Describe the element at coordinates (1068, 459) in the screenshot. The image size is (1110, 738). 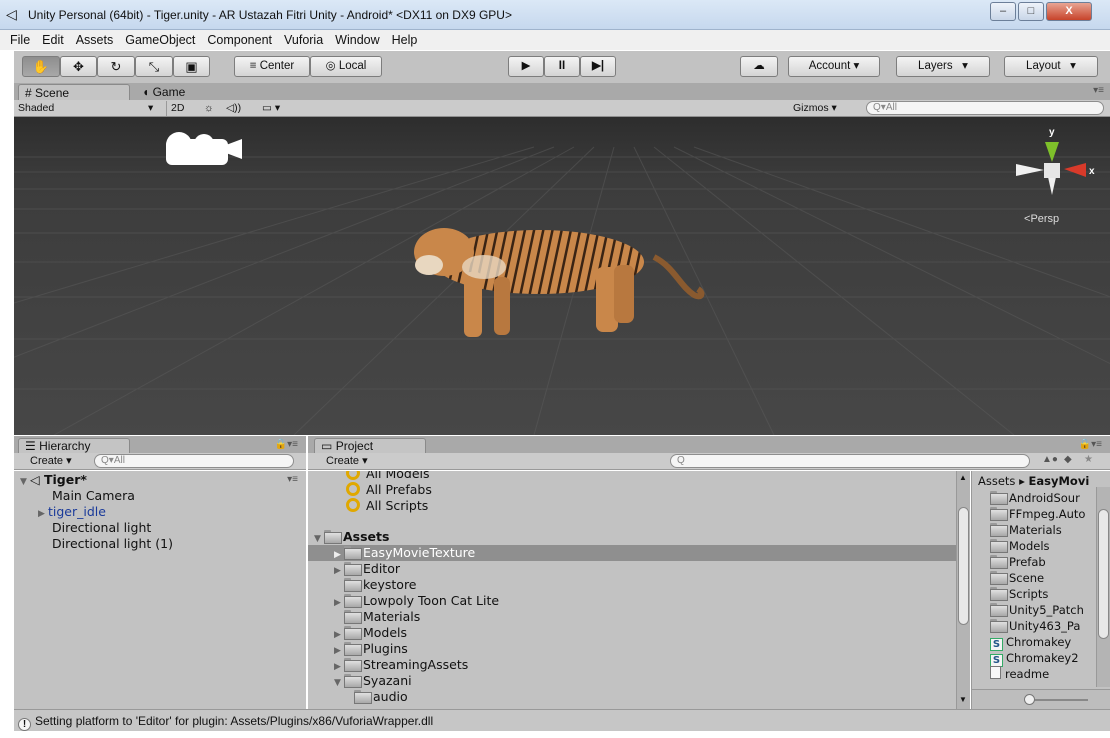
I see `filter-label-icon: ◆` at that location.